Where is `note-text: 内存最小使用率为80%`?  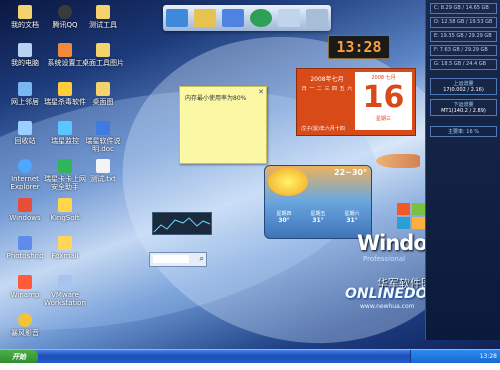
note-text: 内存最小使用率为80% is located at coordinates (216, 98).